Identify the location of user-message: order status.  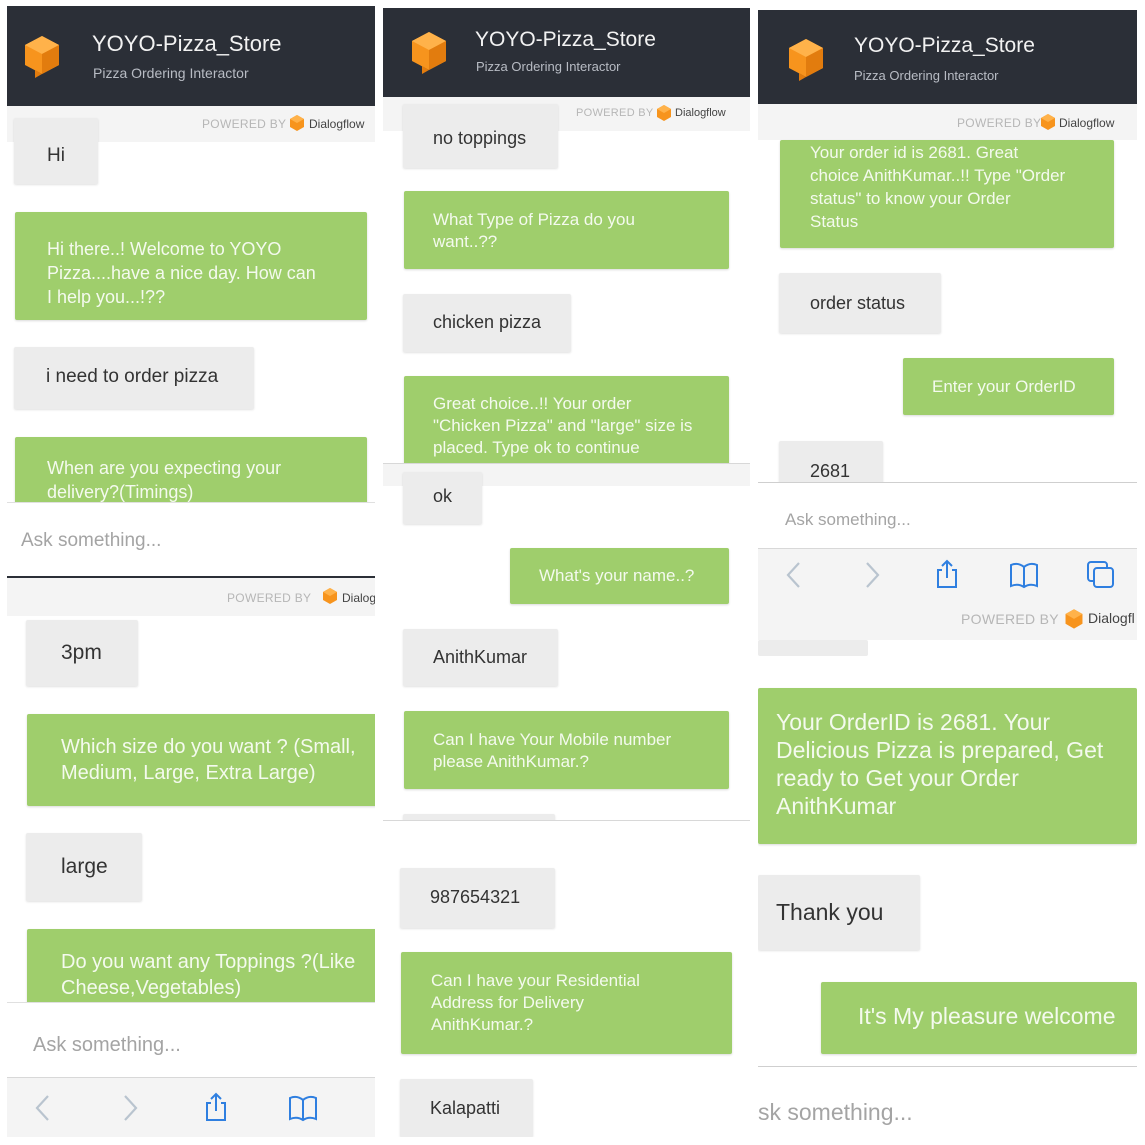
(860, 303).